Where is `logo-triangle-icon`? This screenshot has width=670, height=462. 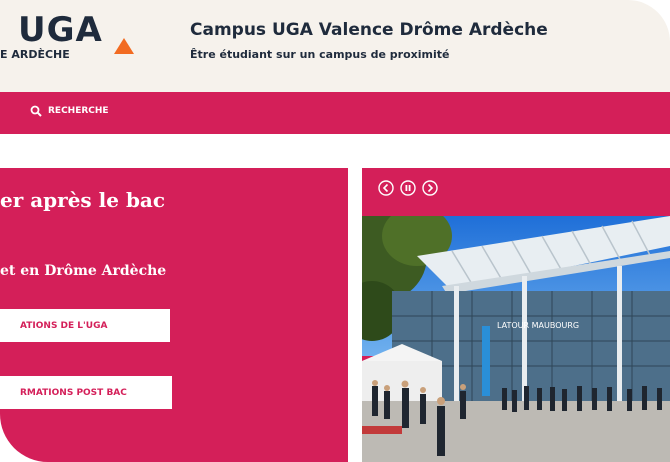 logo-triangle-icon is located at coordinates (124, 46).